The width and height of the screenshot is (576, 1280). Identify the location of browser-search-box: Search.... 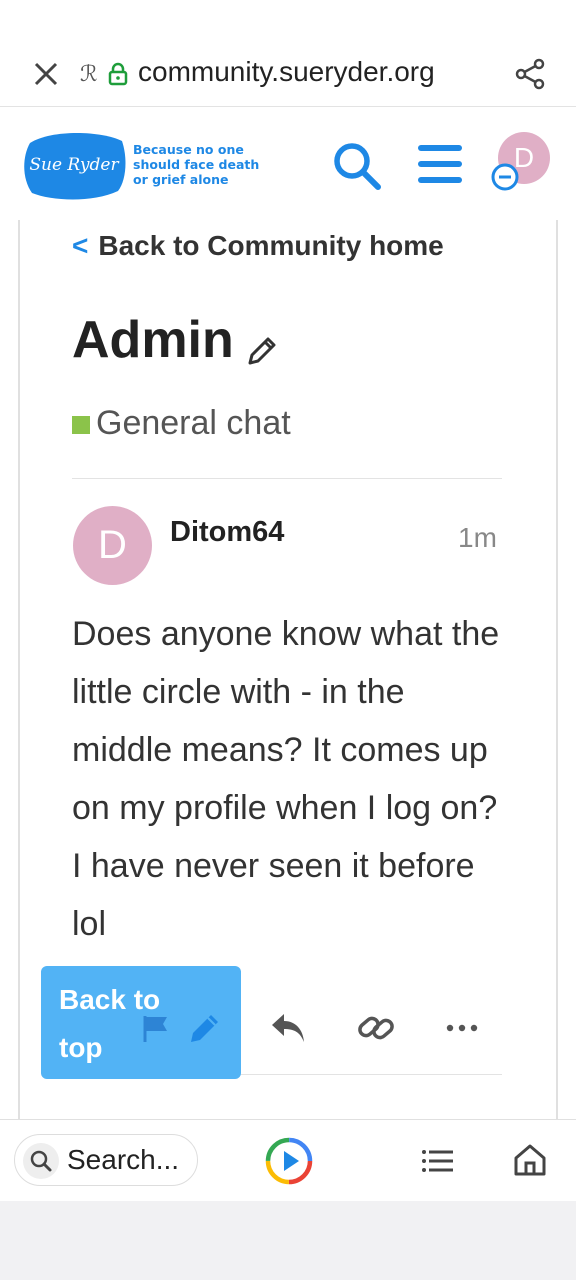
(106, 1160).